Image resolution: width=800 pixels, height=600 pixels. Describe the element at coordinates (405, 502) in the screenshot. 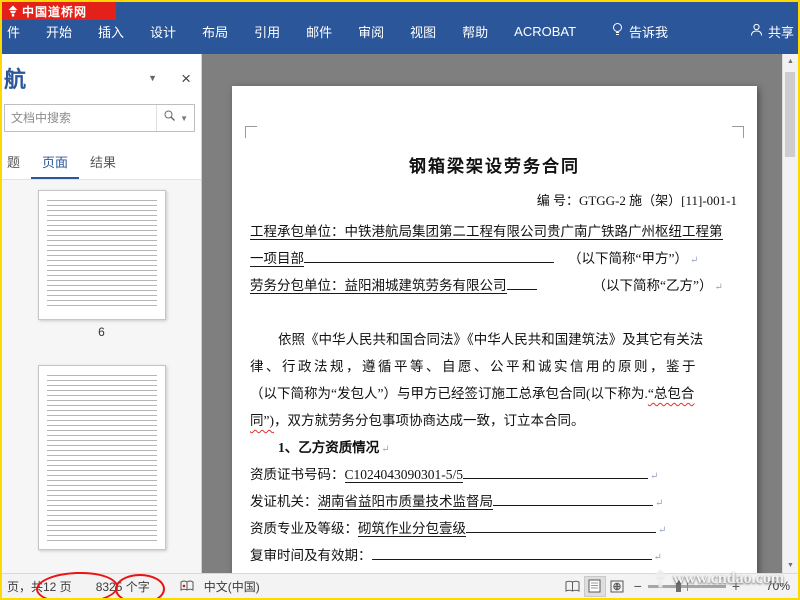

I see `document-text: 湖南省益阳市质量技术监督局` at that location.